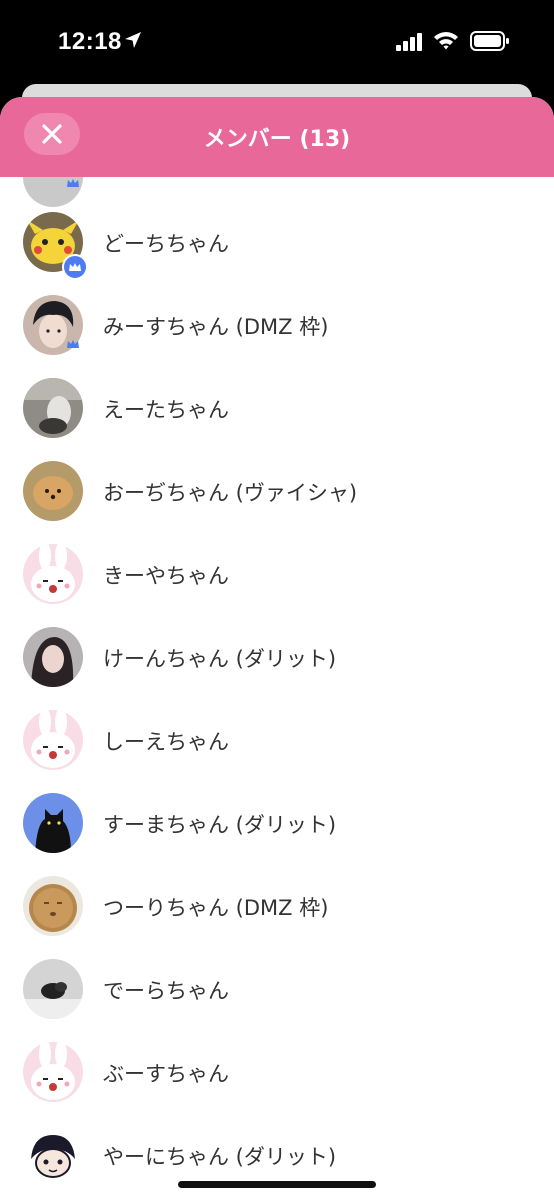  I want to click on list-item: けーんちゃん (ダリット), so click(277, 656).